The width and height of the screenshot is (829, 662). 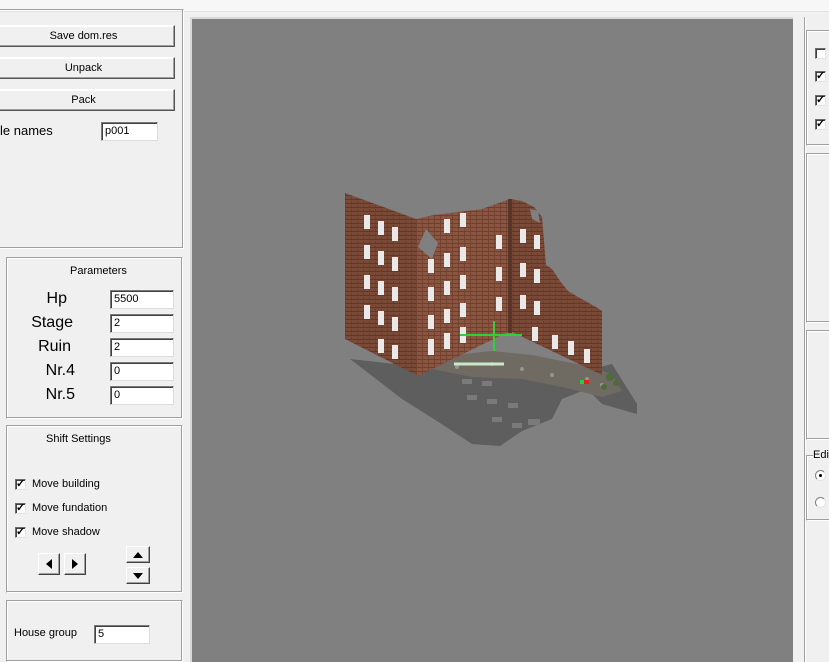 I want to click on param-field-stage: 2, so click(x=142, y=323).